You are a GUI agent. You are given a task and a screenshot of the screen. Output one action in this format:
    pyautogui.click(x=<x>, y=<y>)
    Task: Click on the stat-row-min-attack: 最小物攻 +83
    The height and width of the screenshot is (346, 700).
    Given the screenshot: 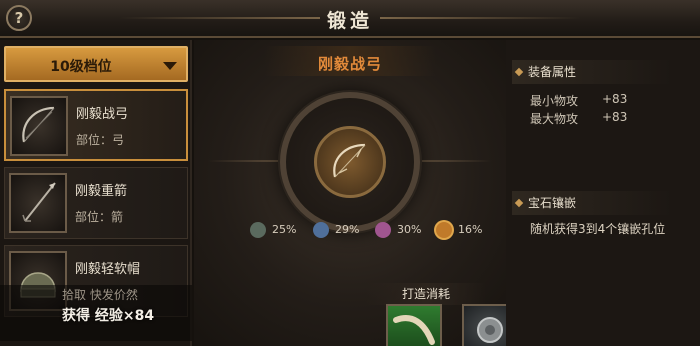 What is the action you would take?
    pyautogui.click(x=578, y=100)
    